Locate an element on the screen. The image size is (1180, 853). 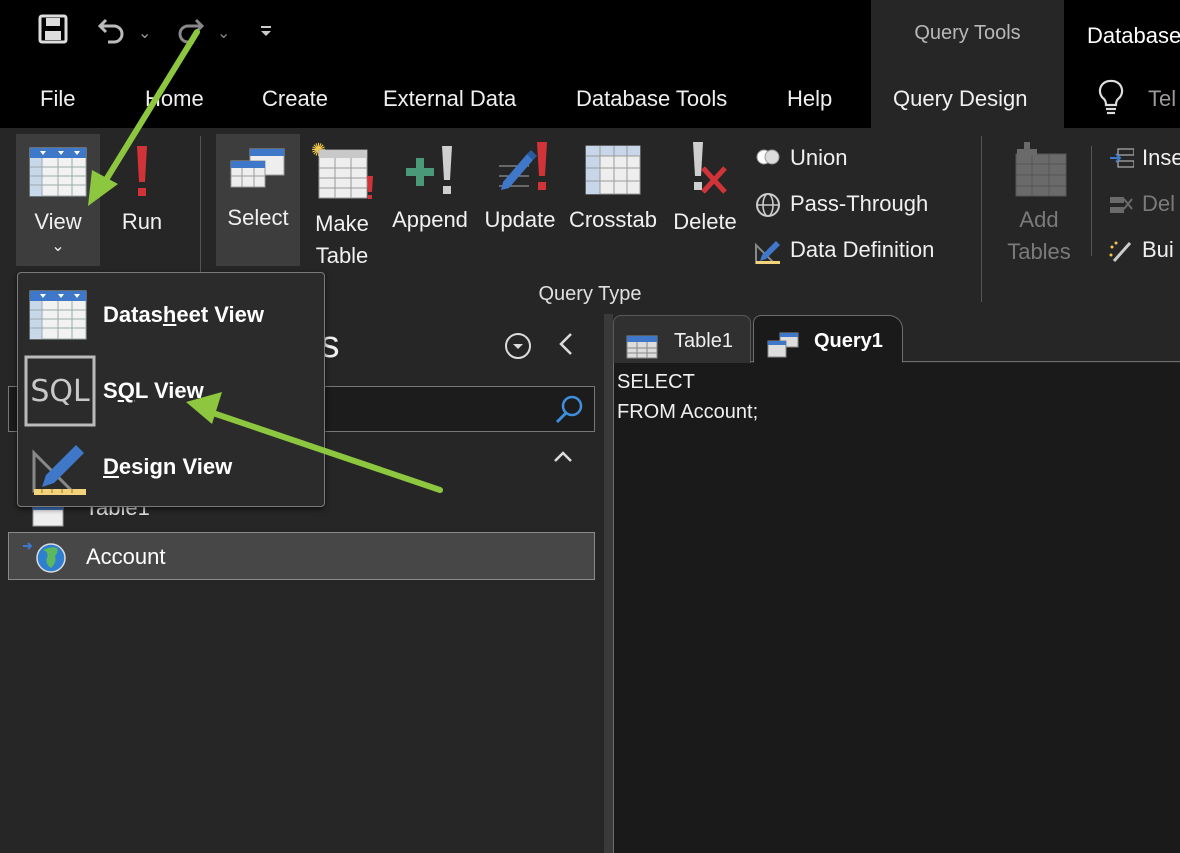
nav-item-label: Account is located at coordinates (126, 556).